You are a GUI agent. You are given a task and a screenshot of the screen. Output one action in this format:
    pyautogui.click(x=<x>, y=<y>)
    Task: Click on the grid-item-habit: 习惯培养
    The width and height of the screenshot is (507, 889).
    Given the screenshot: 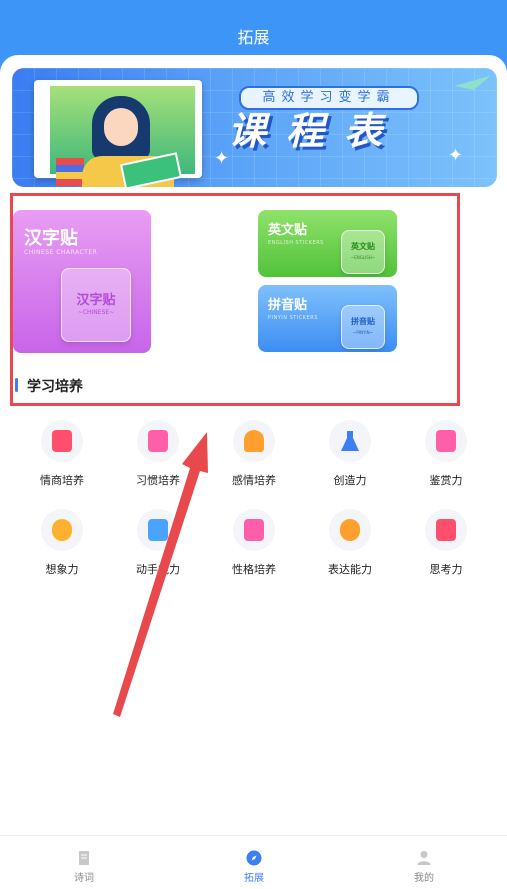 What is the action you would take?
    pyautogui.click(x=157, y=455)
    